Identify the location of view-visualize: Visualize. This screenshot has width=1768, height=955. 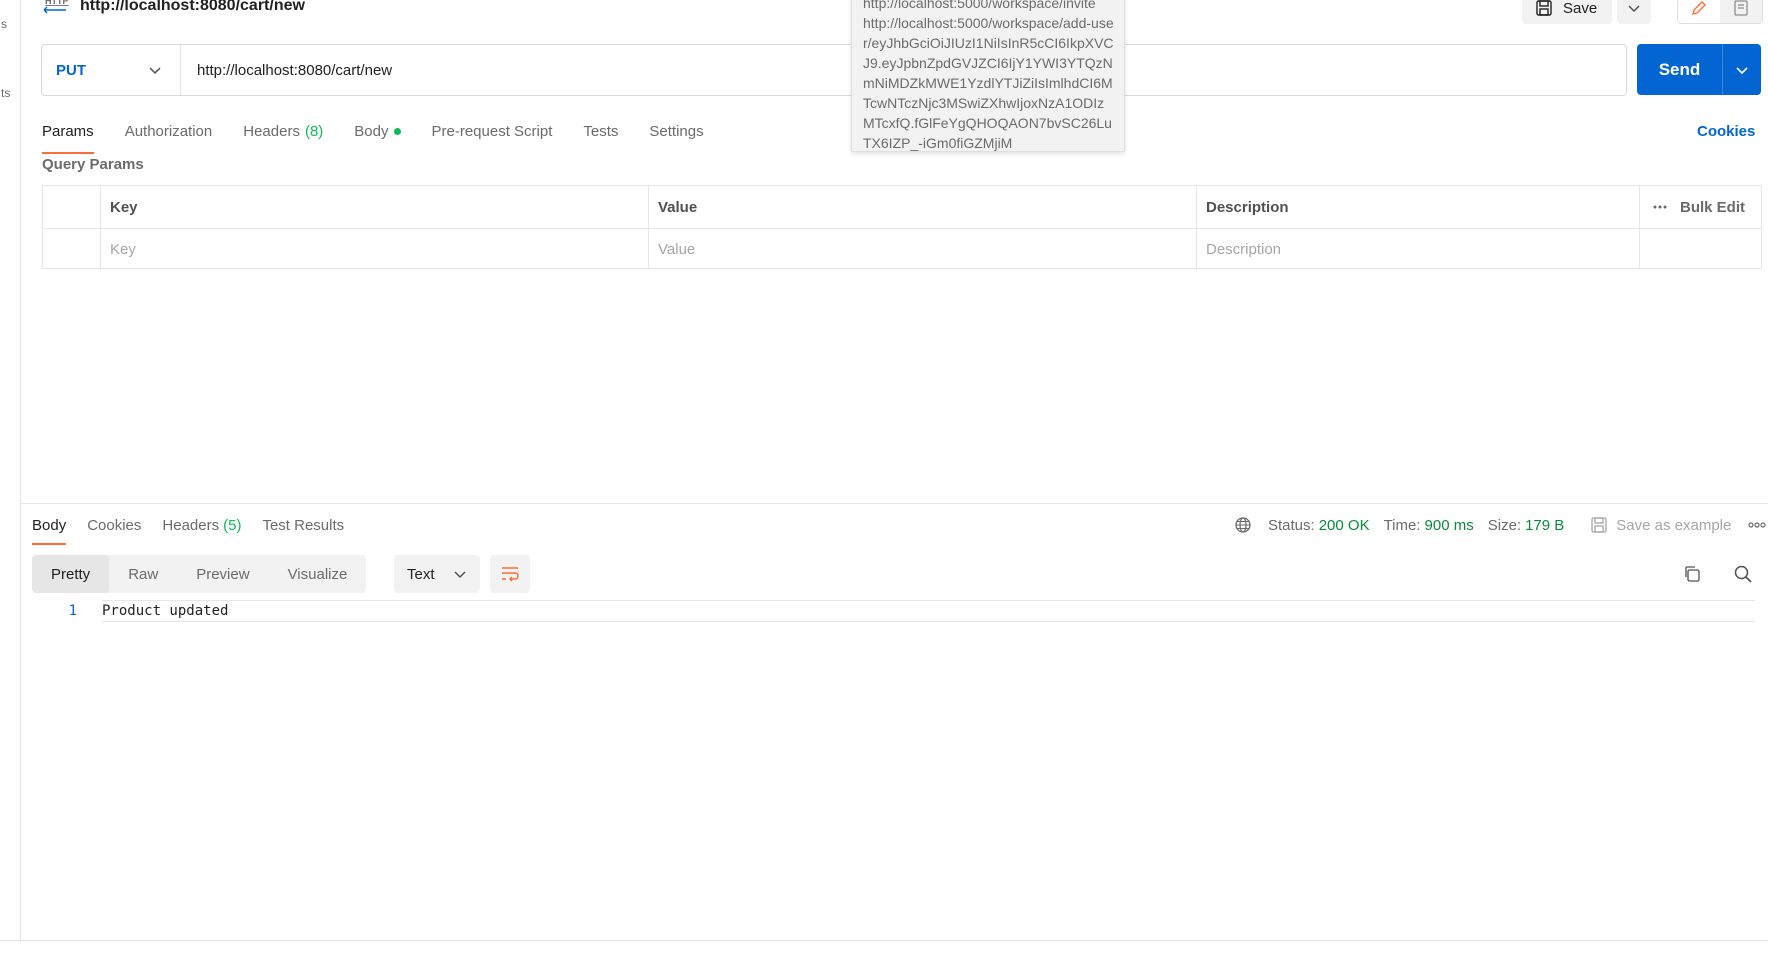
(318, 574).